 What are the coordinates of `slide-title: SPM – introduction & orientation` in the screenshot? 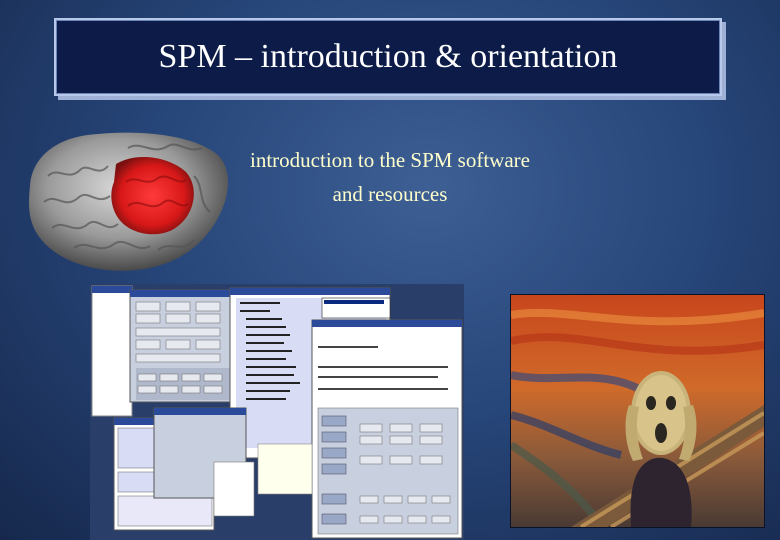 It's located at (388, 56).